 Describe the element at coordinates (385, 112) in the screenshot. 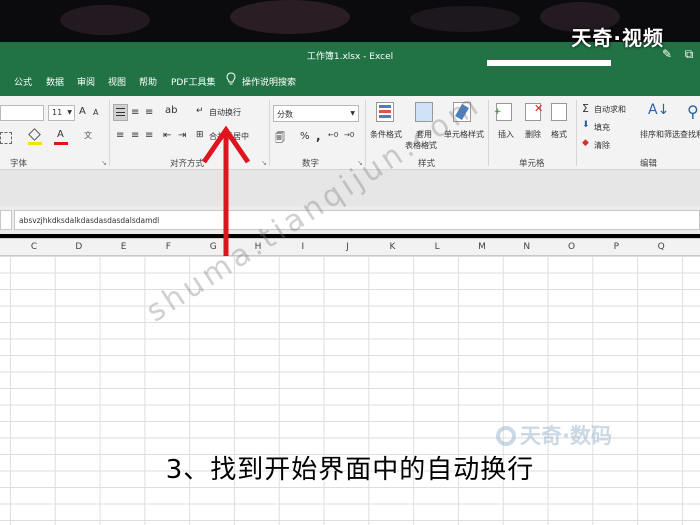

I see `conditional-format-icon` at that location.